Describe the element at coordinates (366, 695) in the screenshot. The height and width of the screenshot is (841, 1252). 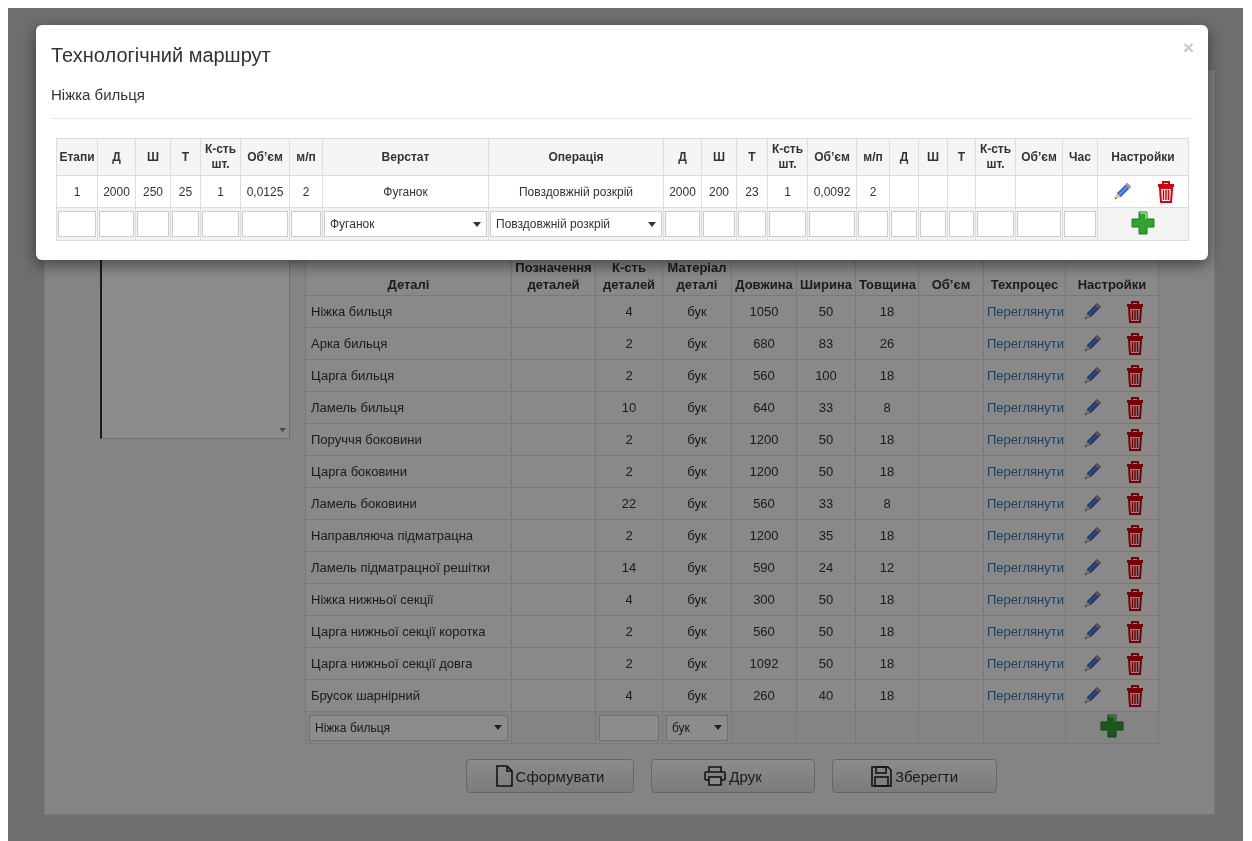
I see `table-cell: Брусок шарнірний` at that location.